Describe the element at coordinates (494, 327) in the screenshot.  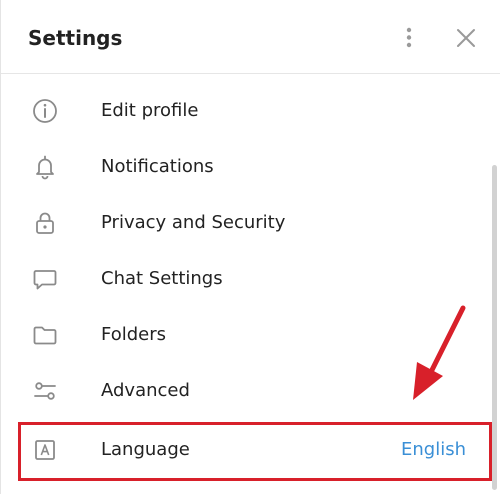
I see `scrollbar` at that location.